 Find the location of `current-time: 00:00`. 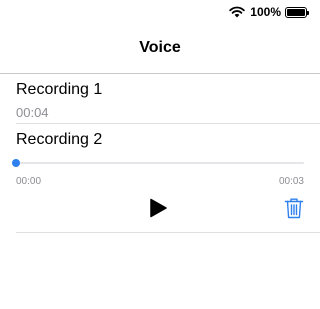

current-time: 00:00 is located at coordinates (29, 181).